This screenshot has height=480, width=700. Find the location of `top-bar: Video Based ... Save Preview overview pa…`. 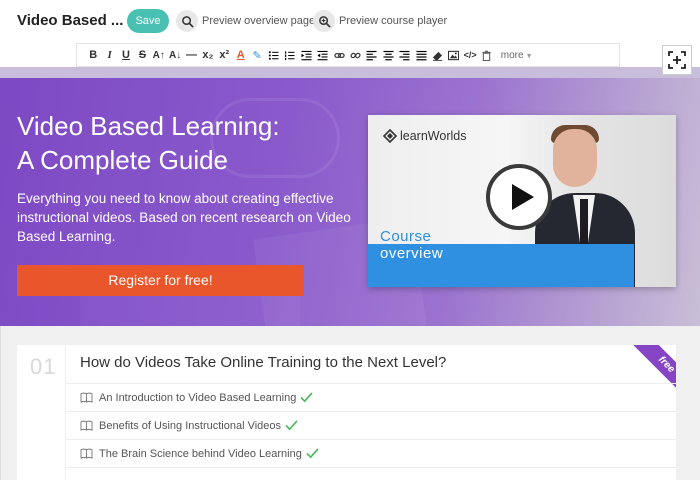

top-bar: Video Based ... Save Preview overview pa… is located at coordinates (350, 21).